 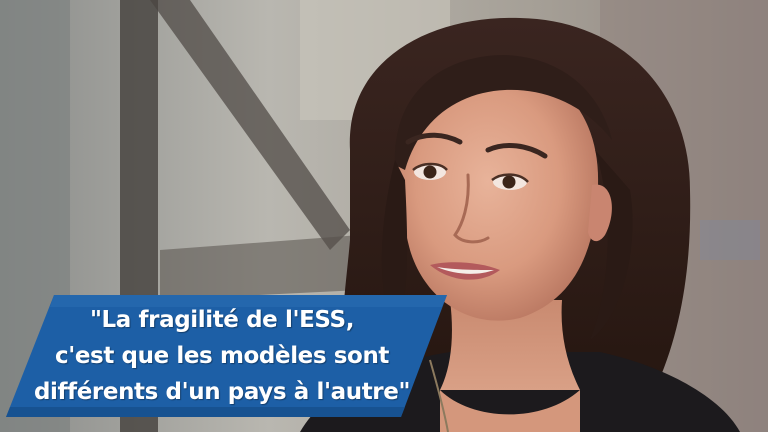 I want to click on quote-line-2: c'est que les modèles sont, so click(x=222, y=356).